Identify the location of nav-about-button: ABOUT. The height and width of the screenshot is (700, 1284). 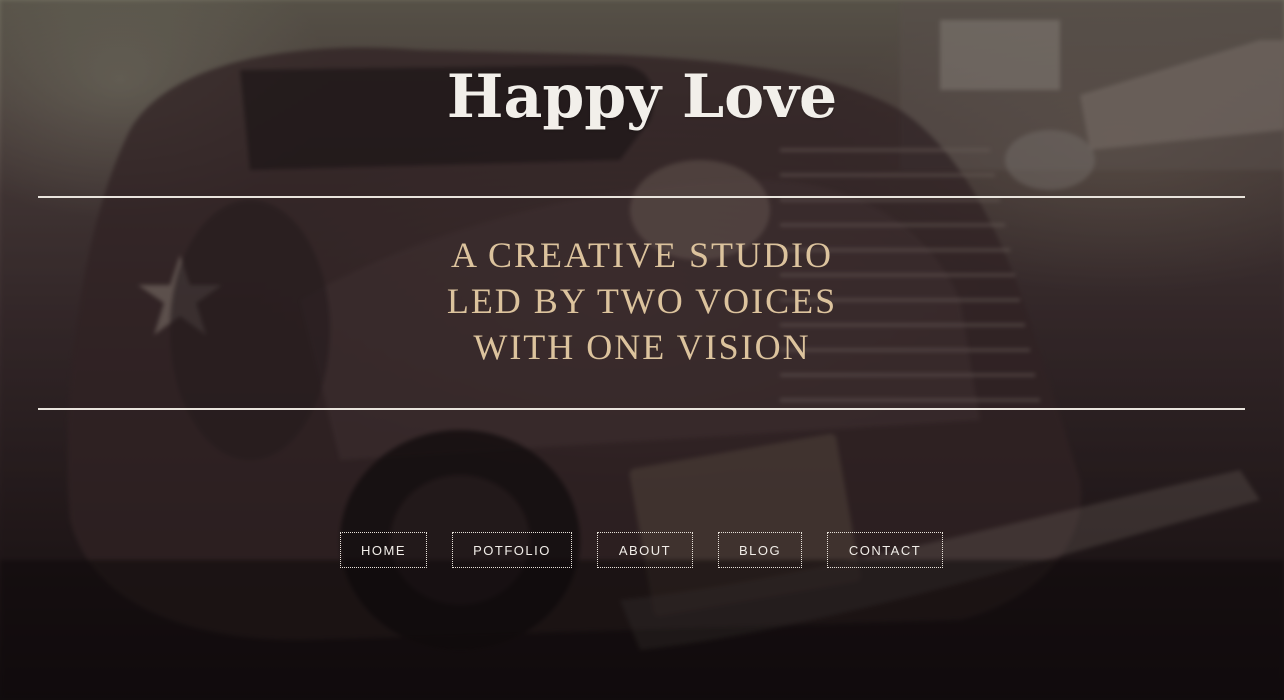
(645, 550).